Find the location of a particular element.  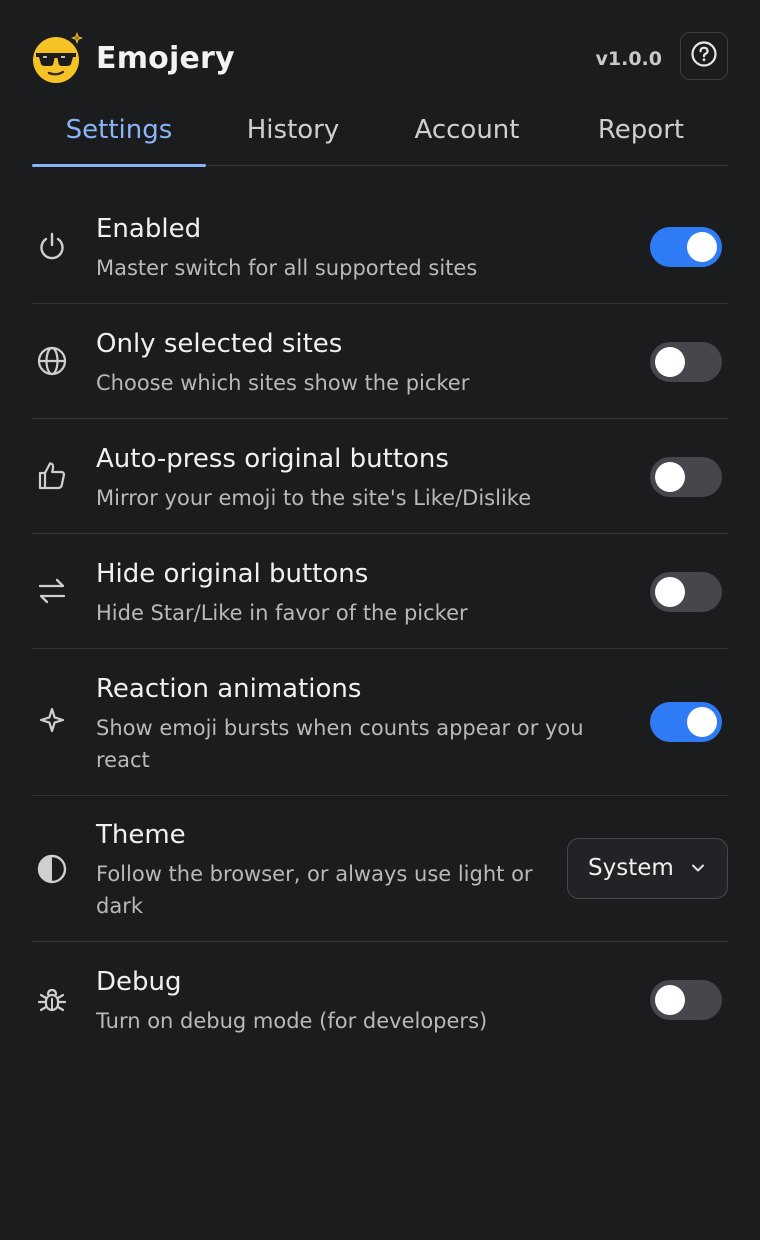

debug-toggle is located at coordinates (686, 1000).